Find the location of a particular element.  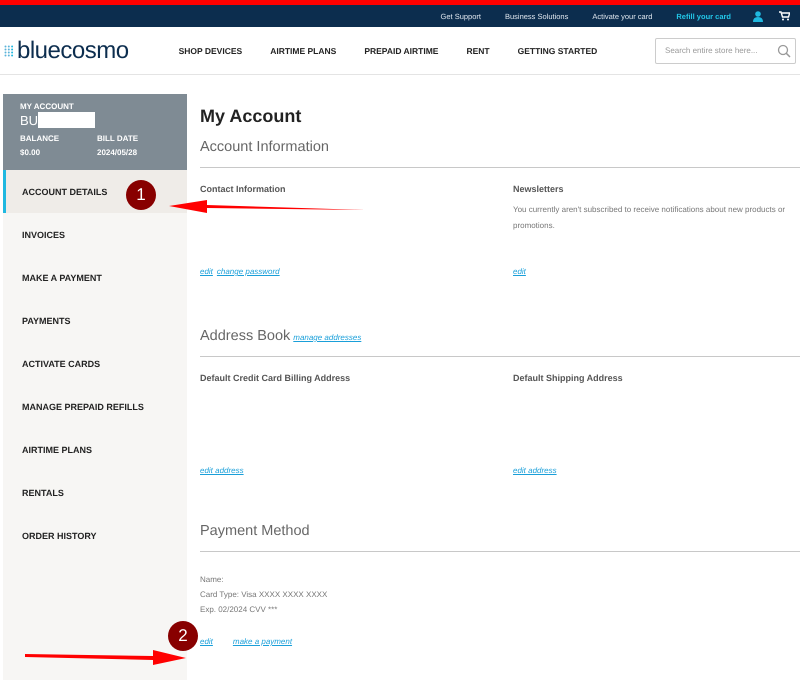

section-title: Address Book is located at coordinates (245, 336).